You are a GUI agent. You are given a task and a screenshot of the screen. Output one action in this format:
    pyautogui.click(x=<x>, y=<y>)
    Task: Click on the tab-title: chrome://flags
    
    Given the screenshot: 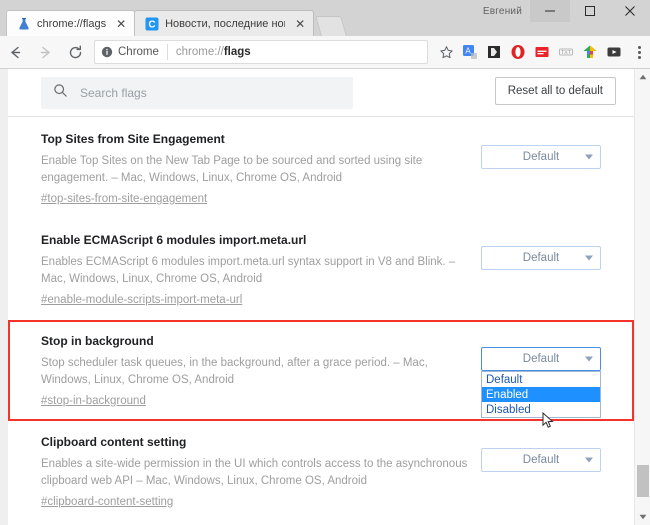 What is the action you would take?
    pyautogui.click(x=72, y=23)
    